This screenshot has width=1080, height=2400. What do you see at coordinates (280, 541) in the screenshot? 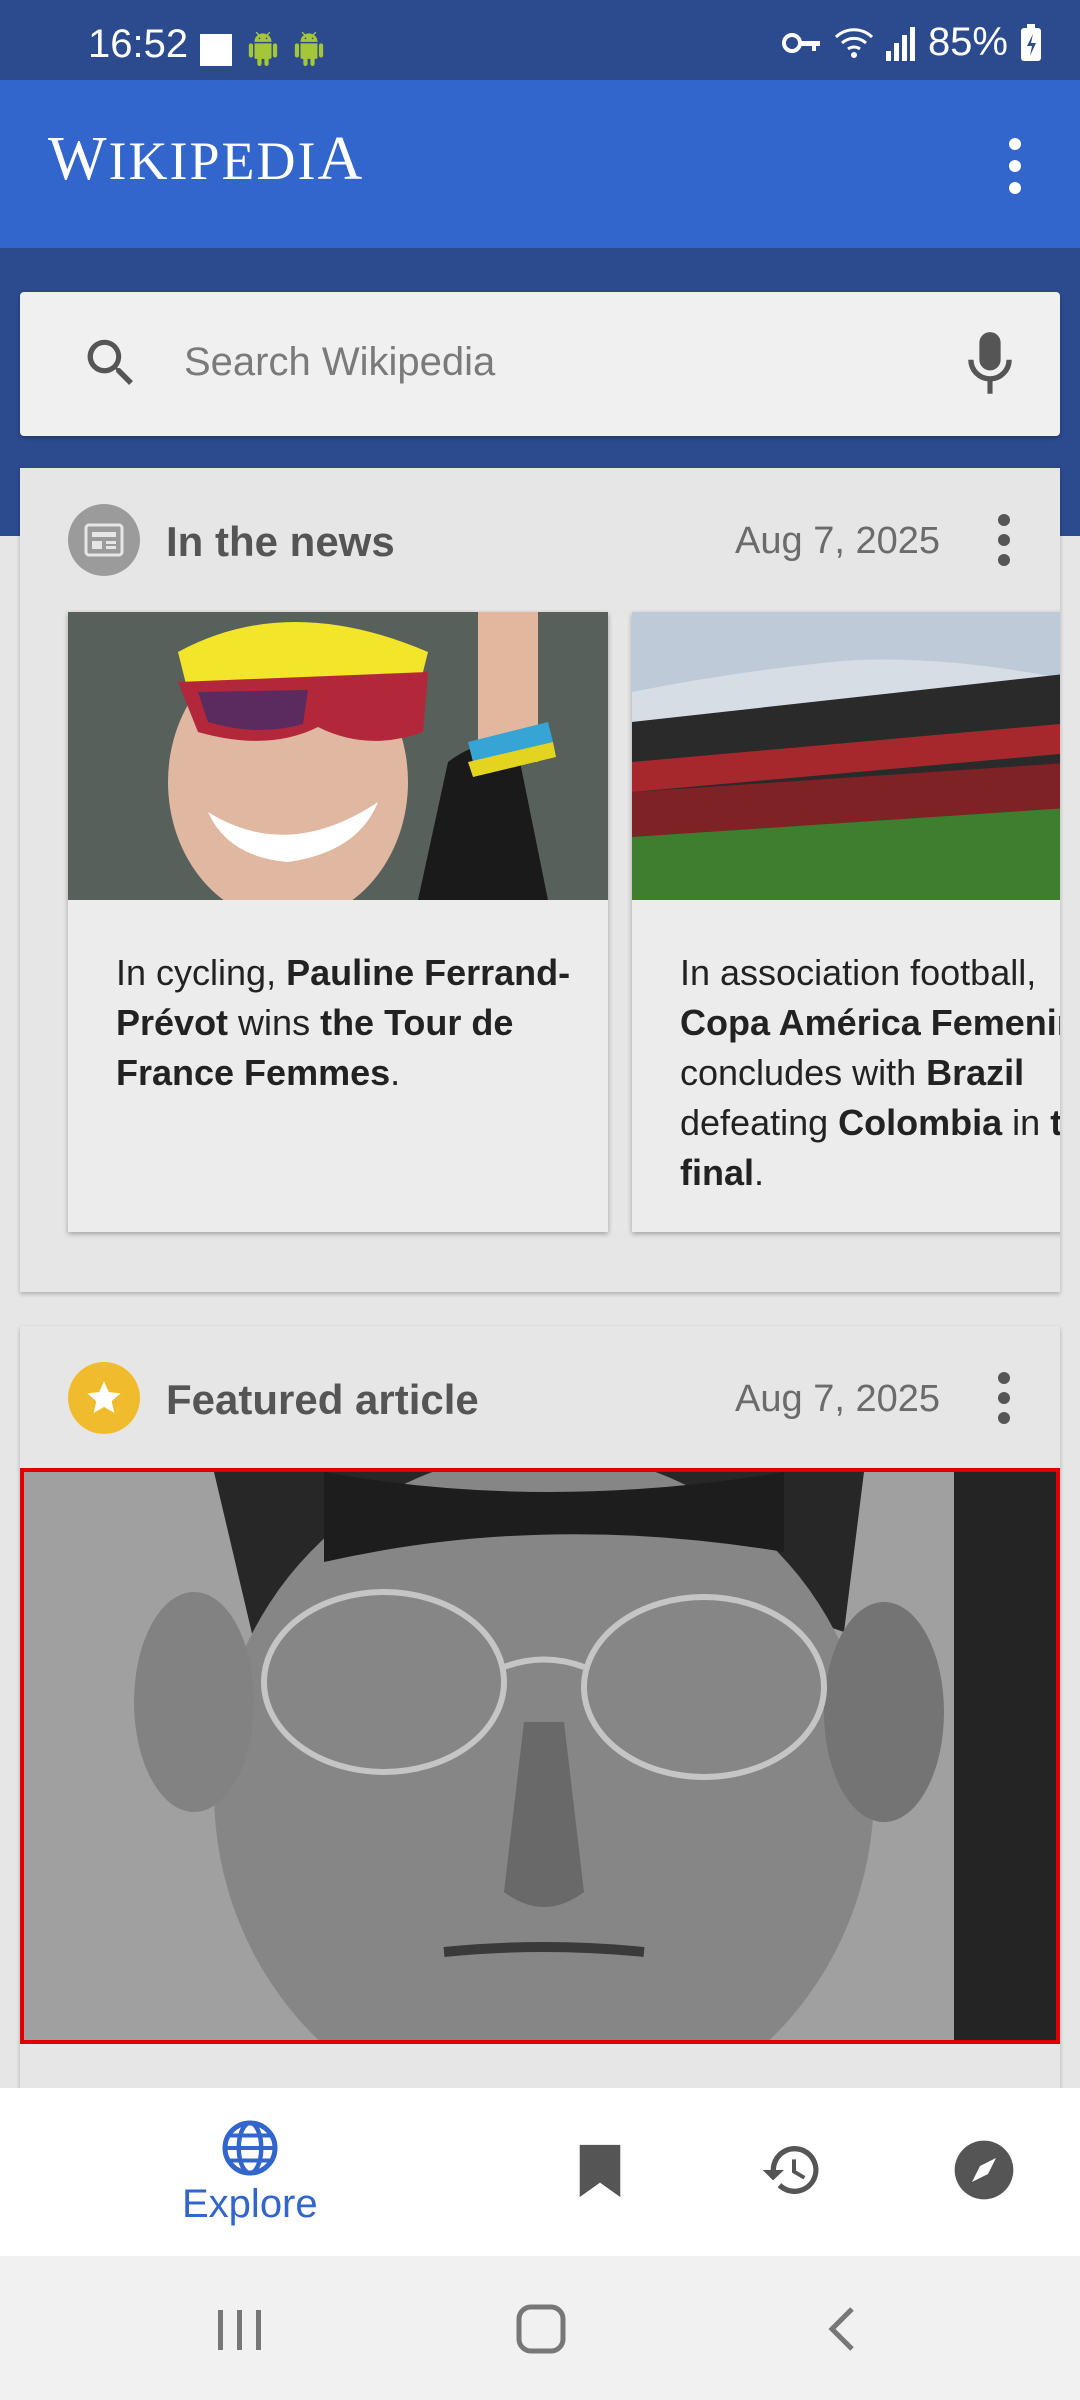
I see `card-title: In the news` at bounding box center [280, 541].